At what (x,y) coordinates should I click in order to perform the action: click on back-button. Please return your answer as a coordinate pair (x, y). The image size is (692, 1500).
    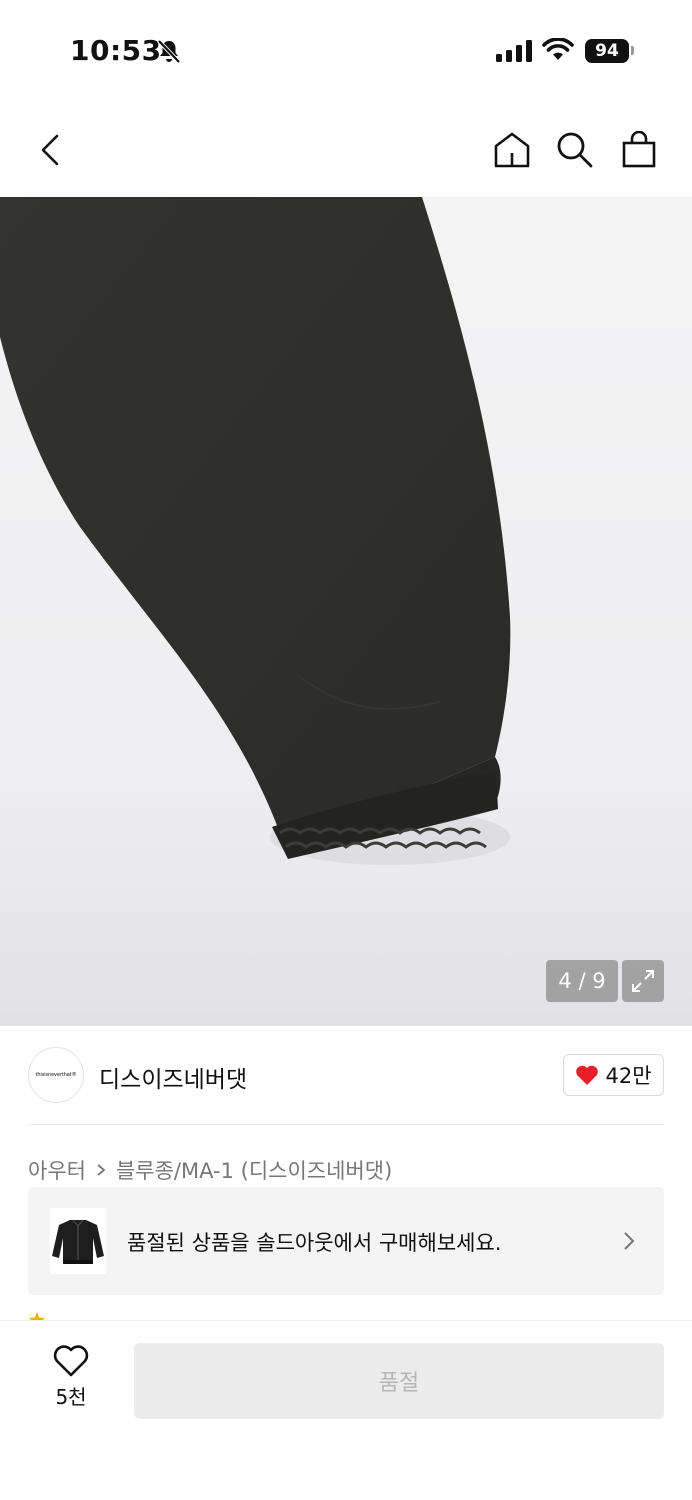
    Looking at the image, I should click on (50, 150).